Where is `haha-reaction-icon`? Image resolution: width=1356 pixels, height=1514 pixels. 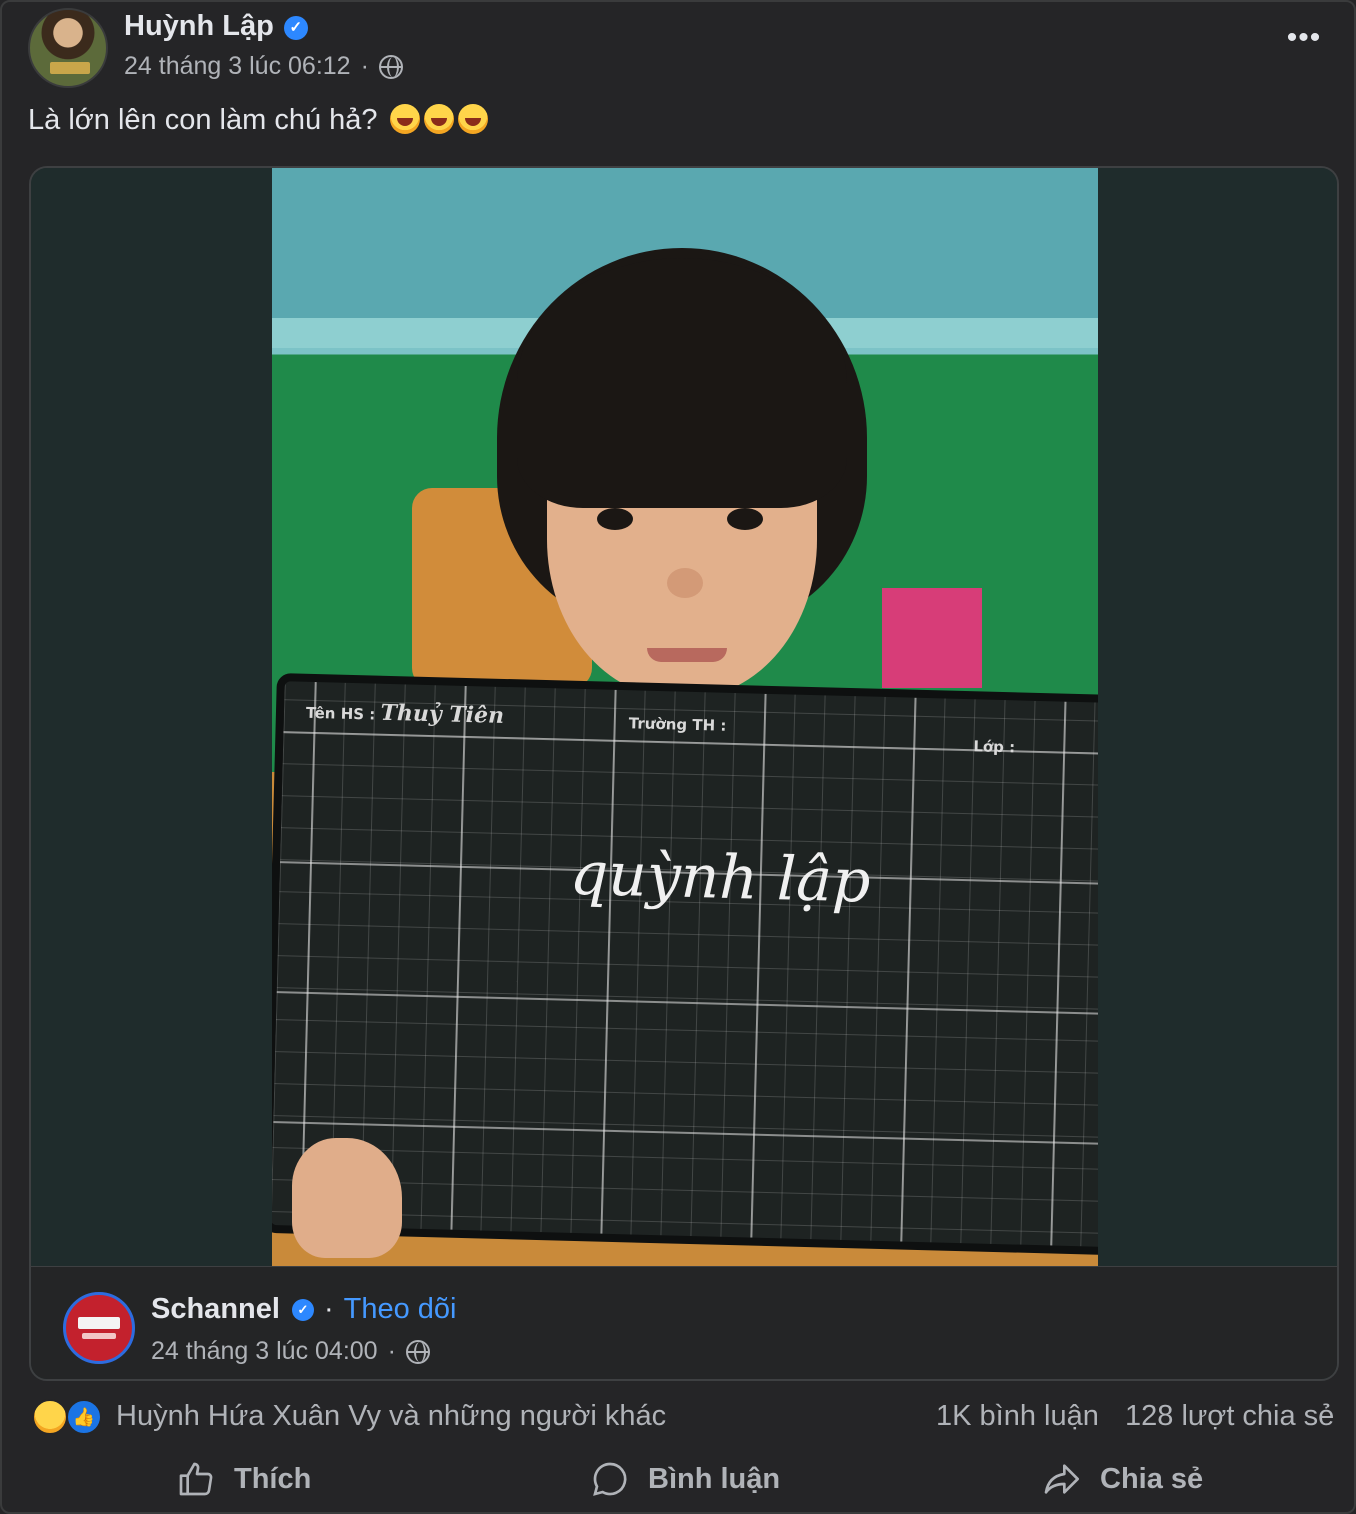
haha-reaction-icon is located at coordinates (50, 1417).